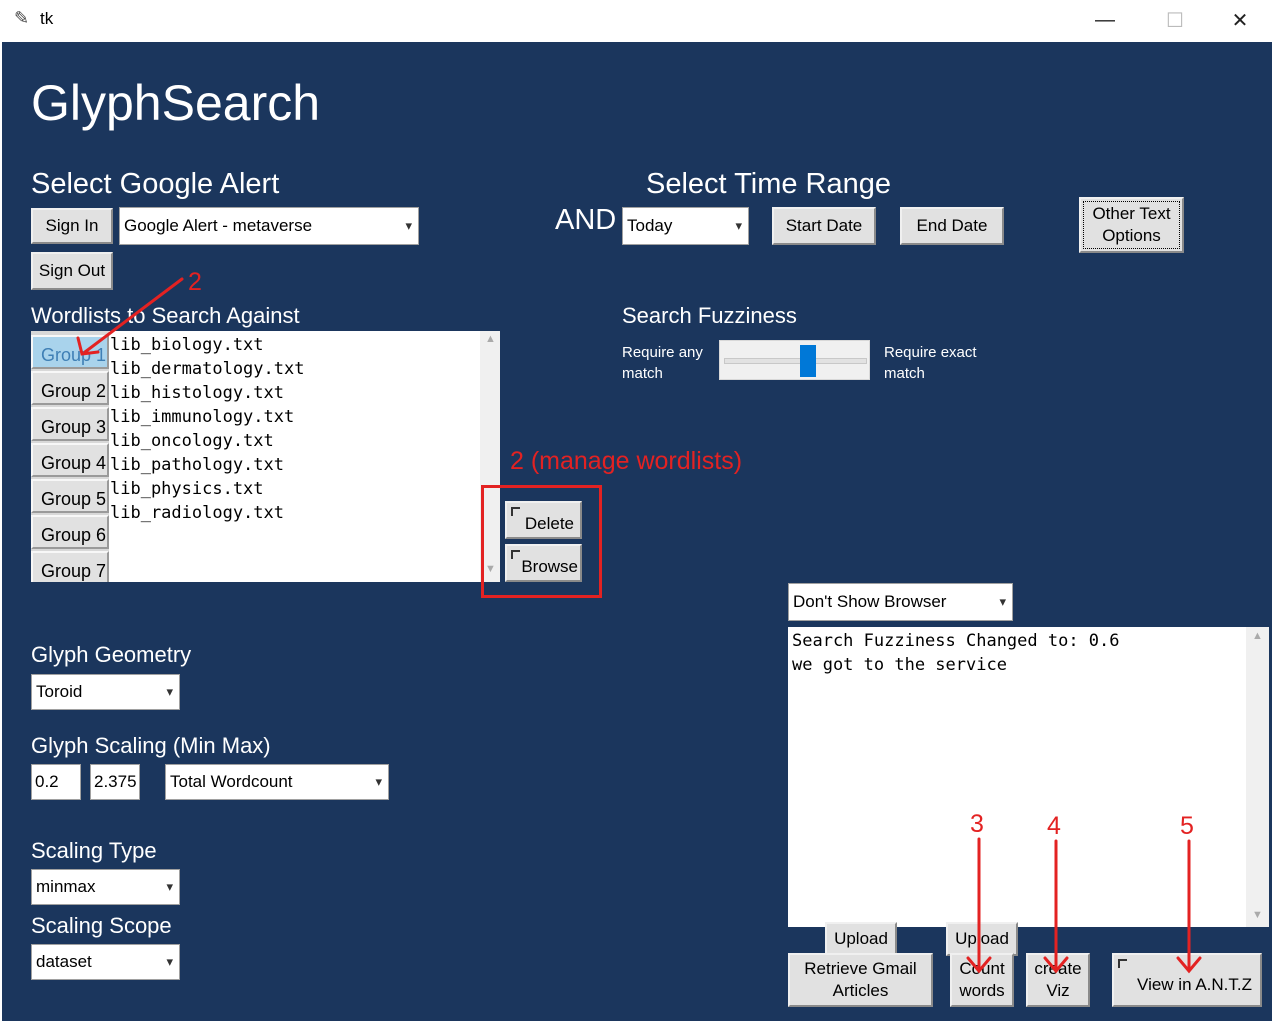 The width and height of the screenshot is (1273, 1021). Describe the element at coordinates (1239, 20) in the screenshot. I see `close-button: ✕` at that location.